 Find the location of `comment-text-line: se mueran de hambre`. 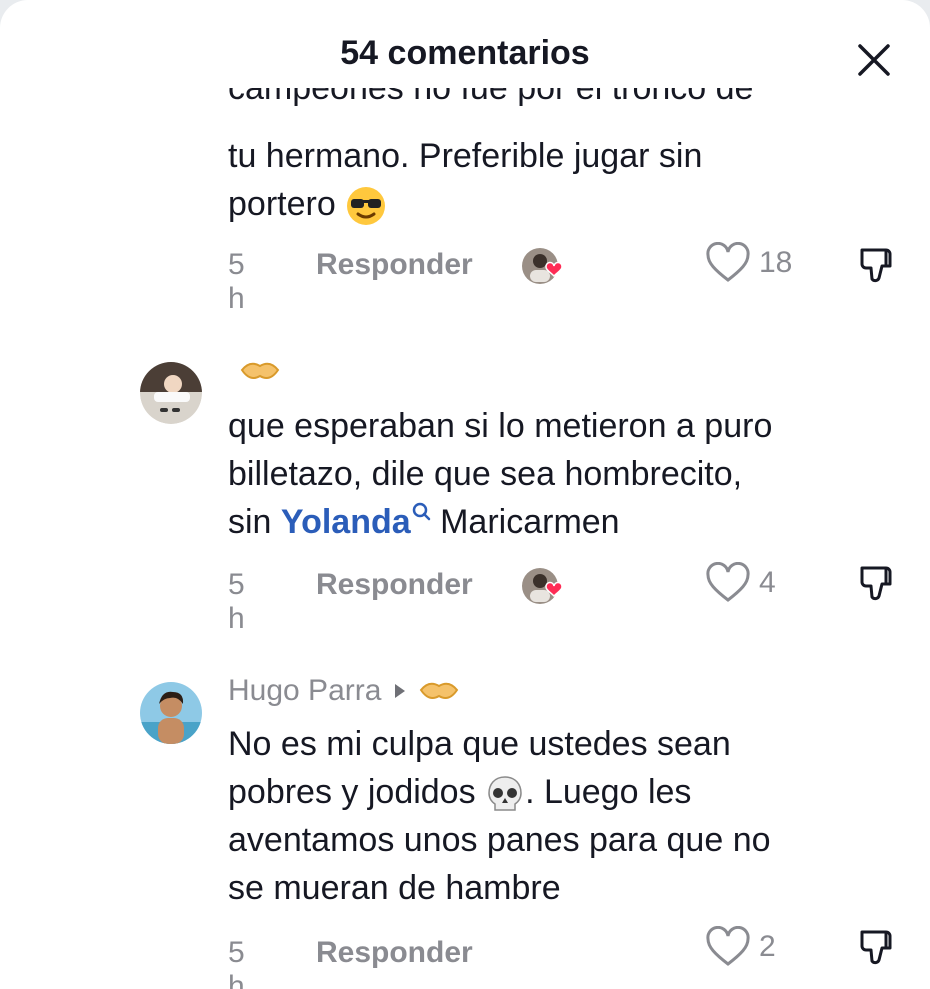

comment-text-line: se mueran de hambre is located at coordinates (394, 888).